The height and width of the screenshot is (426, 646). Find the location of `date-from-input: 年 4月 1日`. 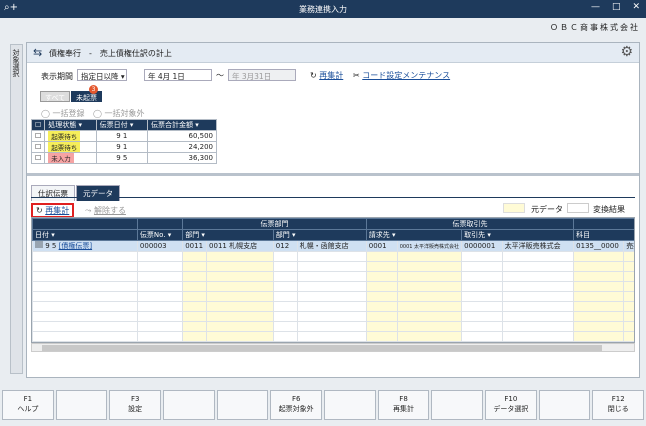

date-from-input: 年 4月 1日 is located at coordinates (178, 75).